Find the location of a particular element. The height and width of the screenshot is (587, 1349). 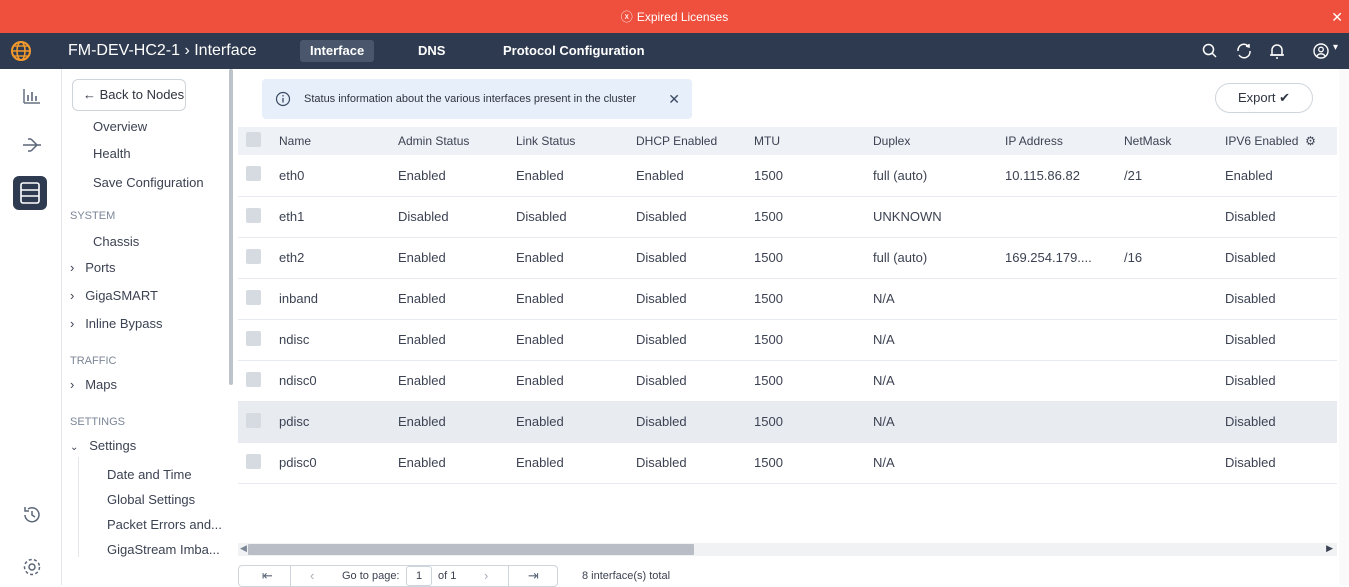

chart-icon is located at coordinates (32, 95).